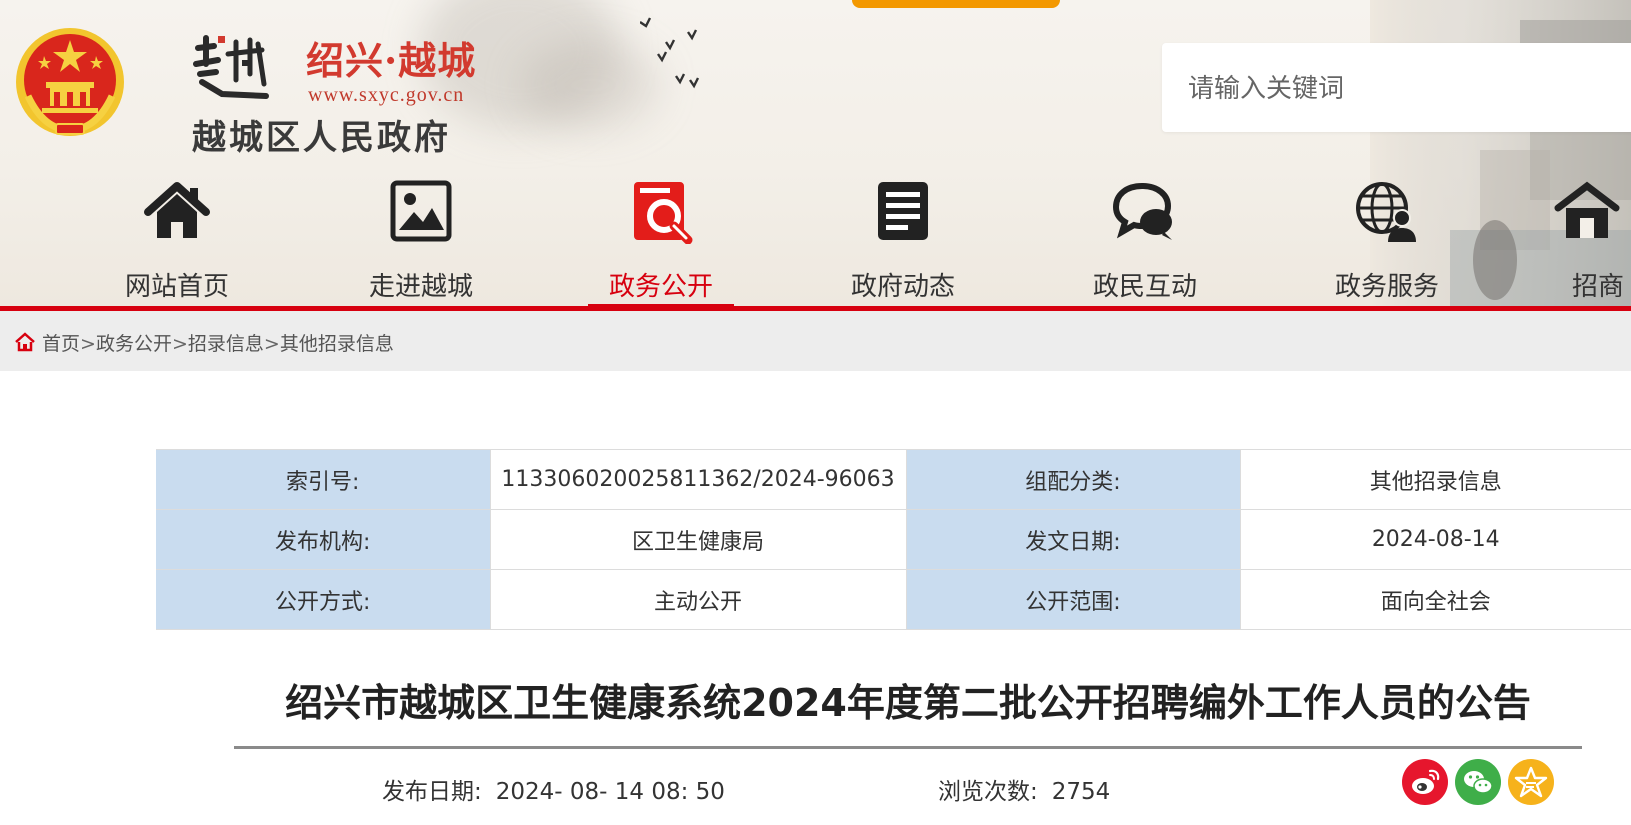 This screenshot has height=825, width=1631. I want to click on view-count-label: 浏览次数:, so click(988, 792).